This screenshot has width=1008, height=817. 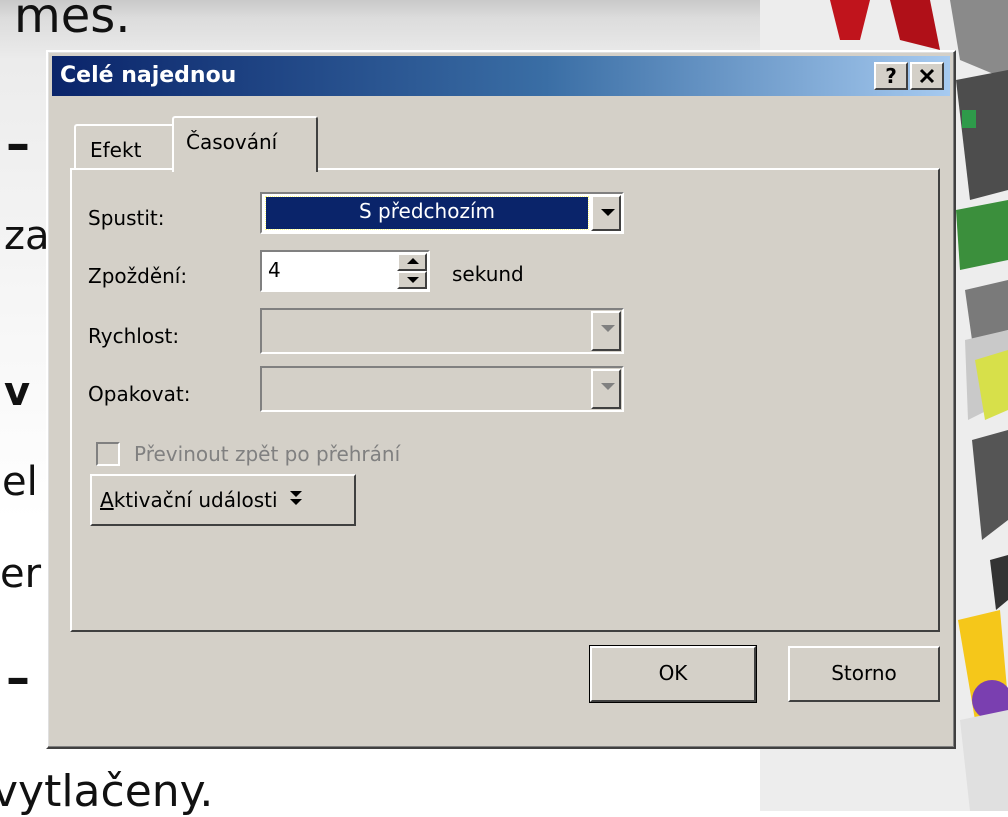 I want to click on slide-text-er: er, so click(x=21, y=574).